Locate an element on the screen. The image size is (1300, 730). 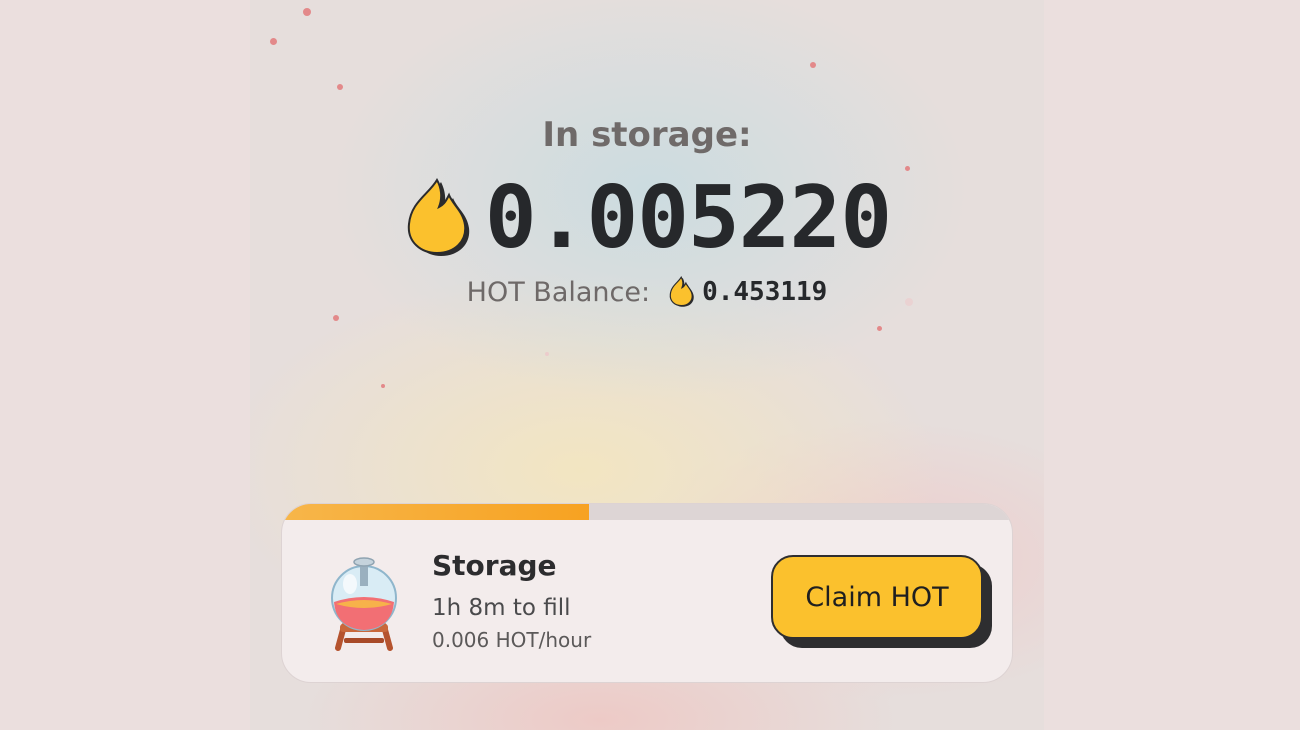
storage-amount-row: 0.005220 is located at coordinates (647, 218).